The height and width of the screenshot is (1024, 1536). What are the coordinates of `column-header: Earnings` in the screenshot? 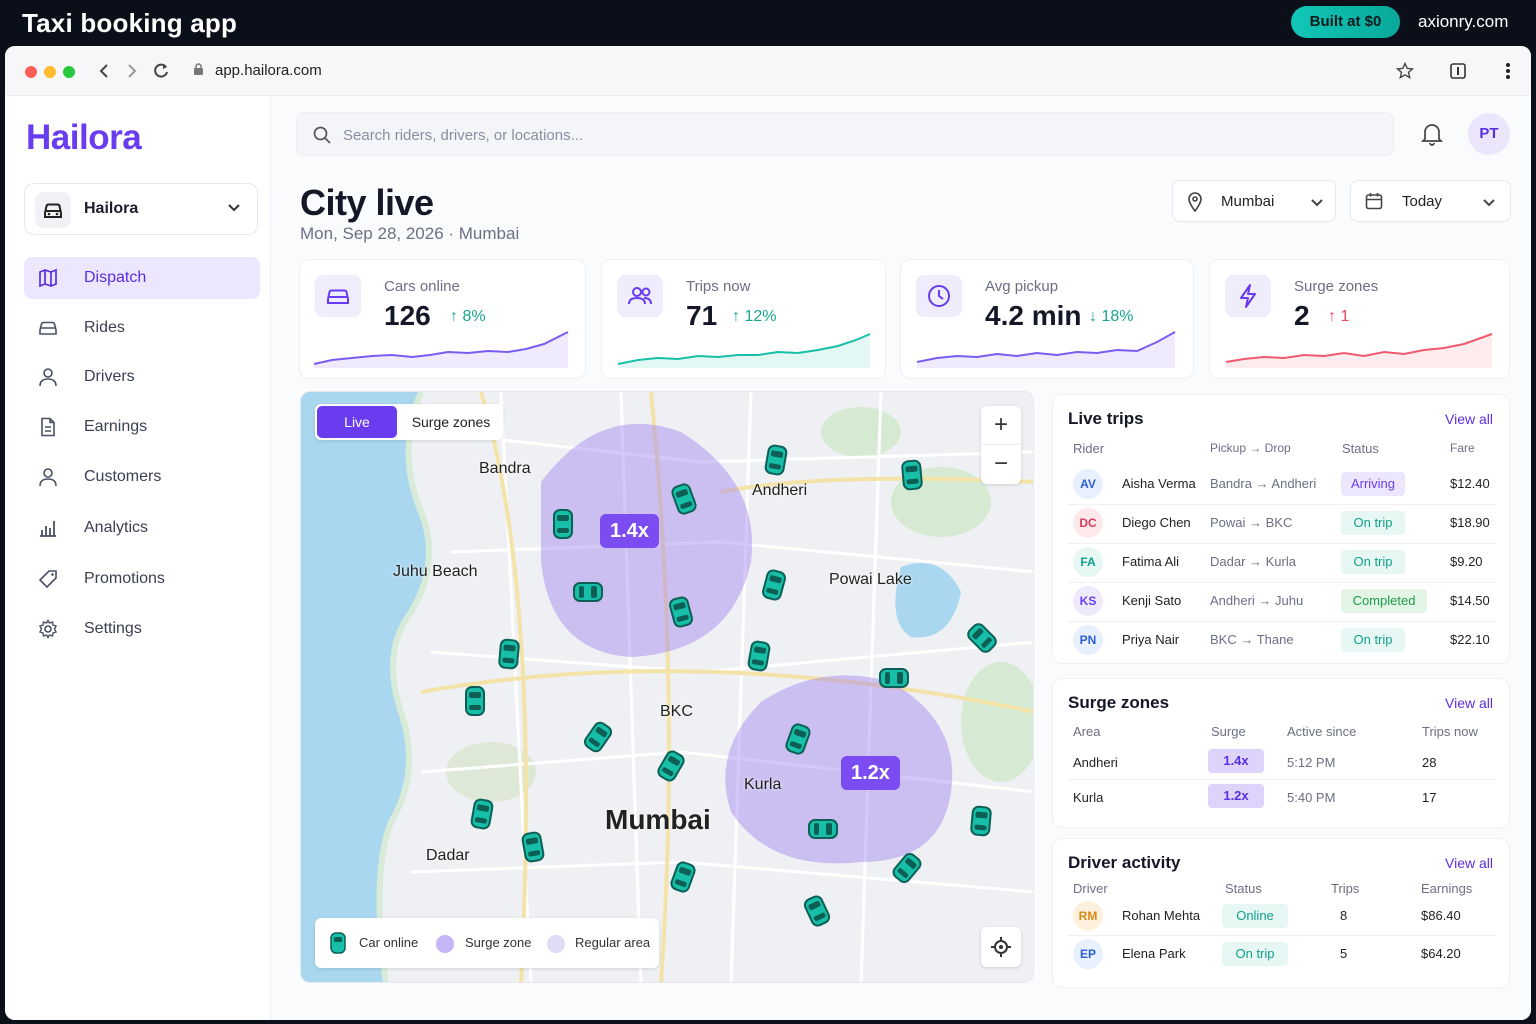 It's located at (1447, 888).